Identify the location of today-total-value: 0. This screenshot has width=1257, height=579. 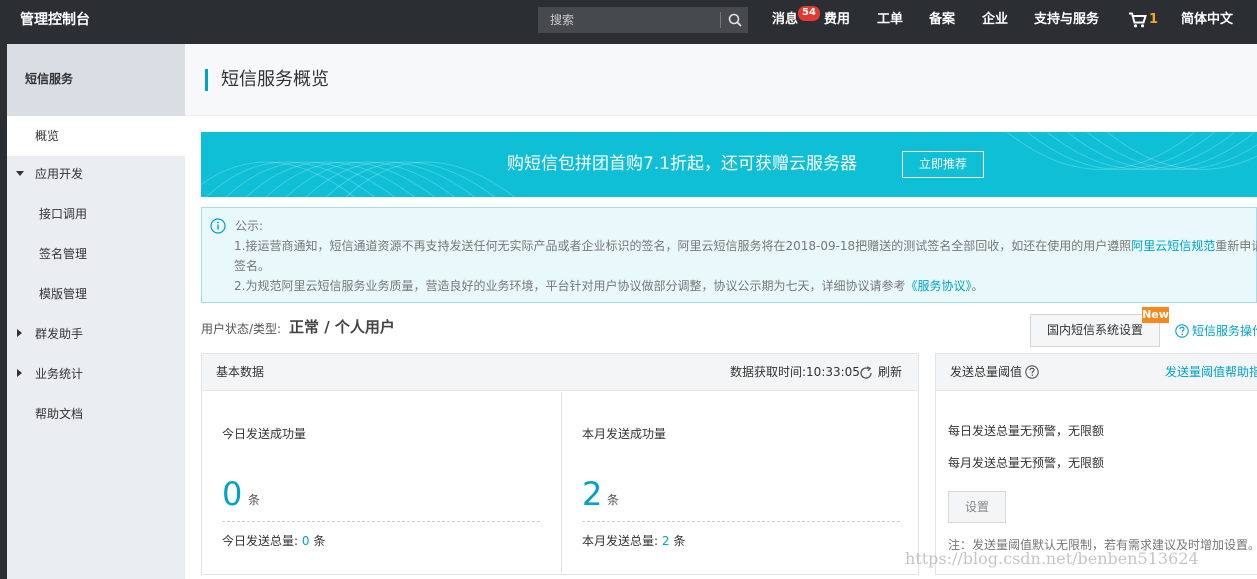
(306, 541).